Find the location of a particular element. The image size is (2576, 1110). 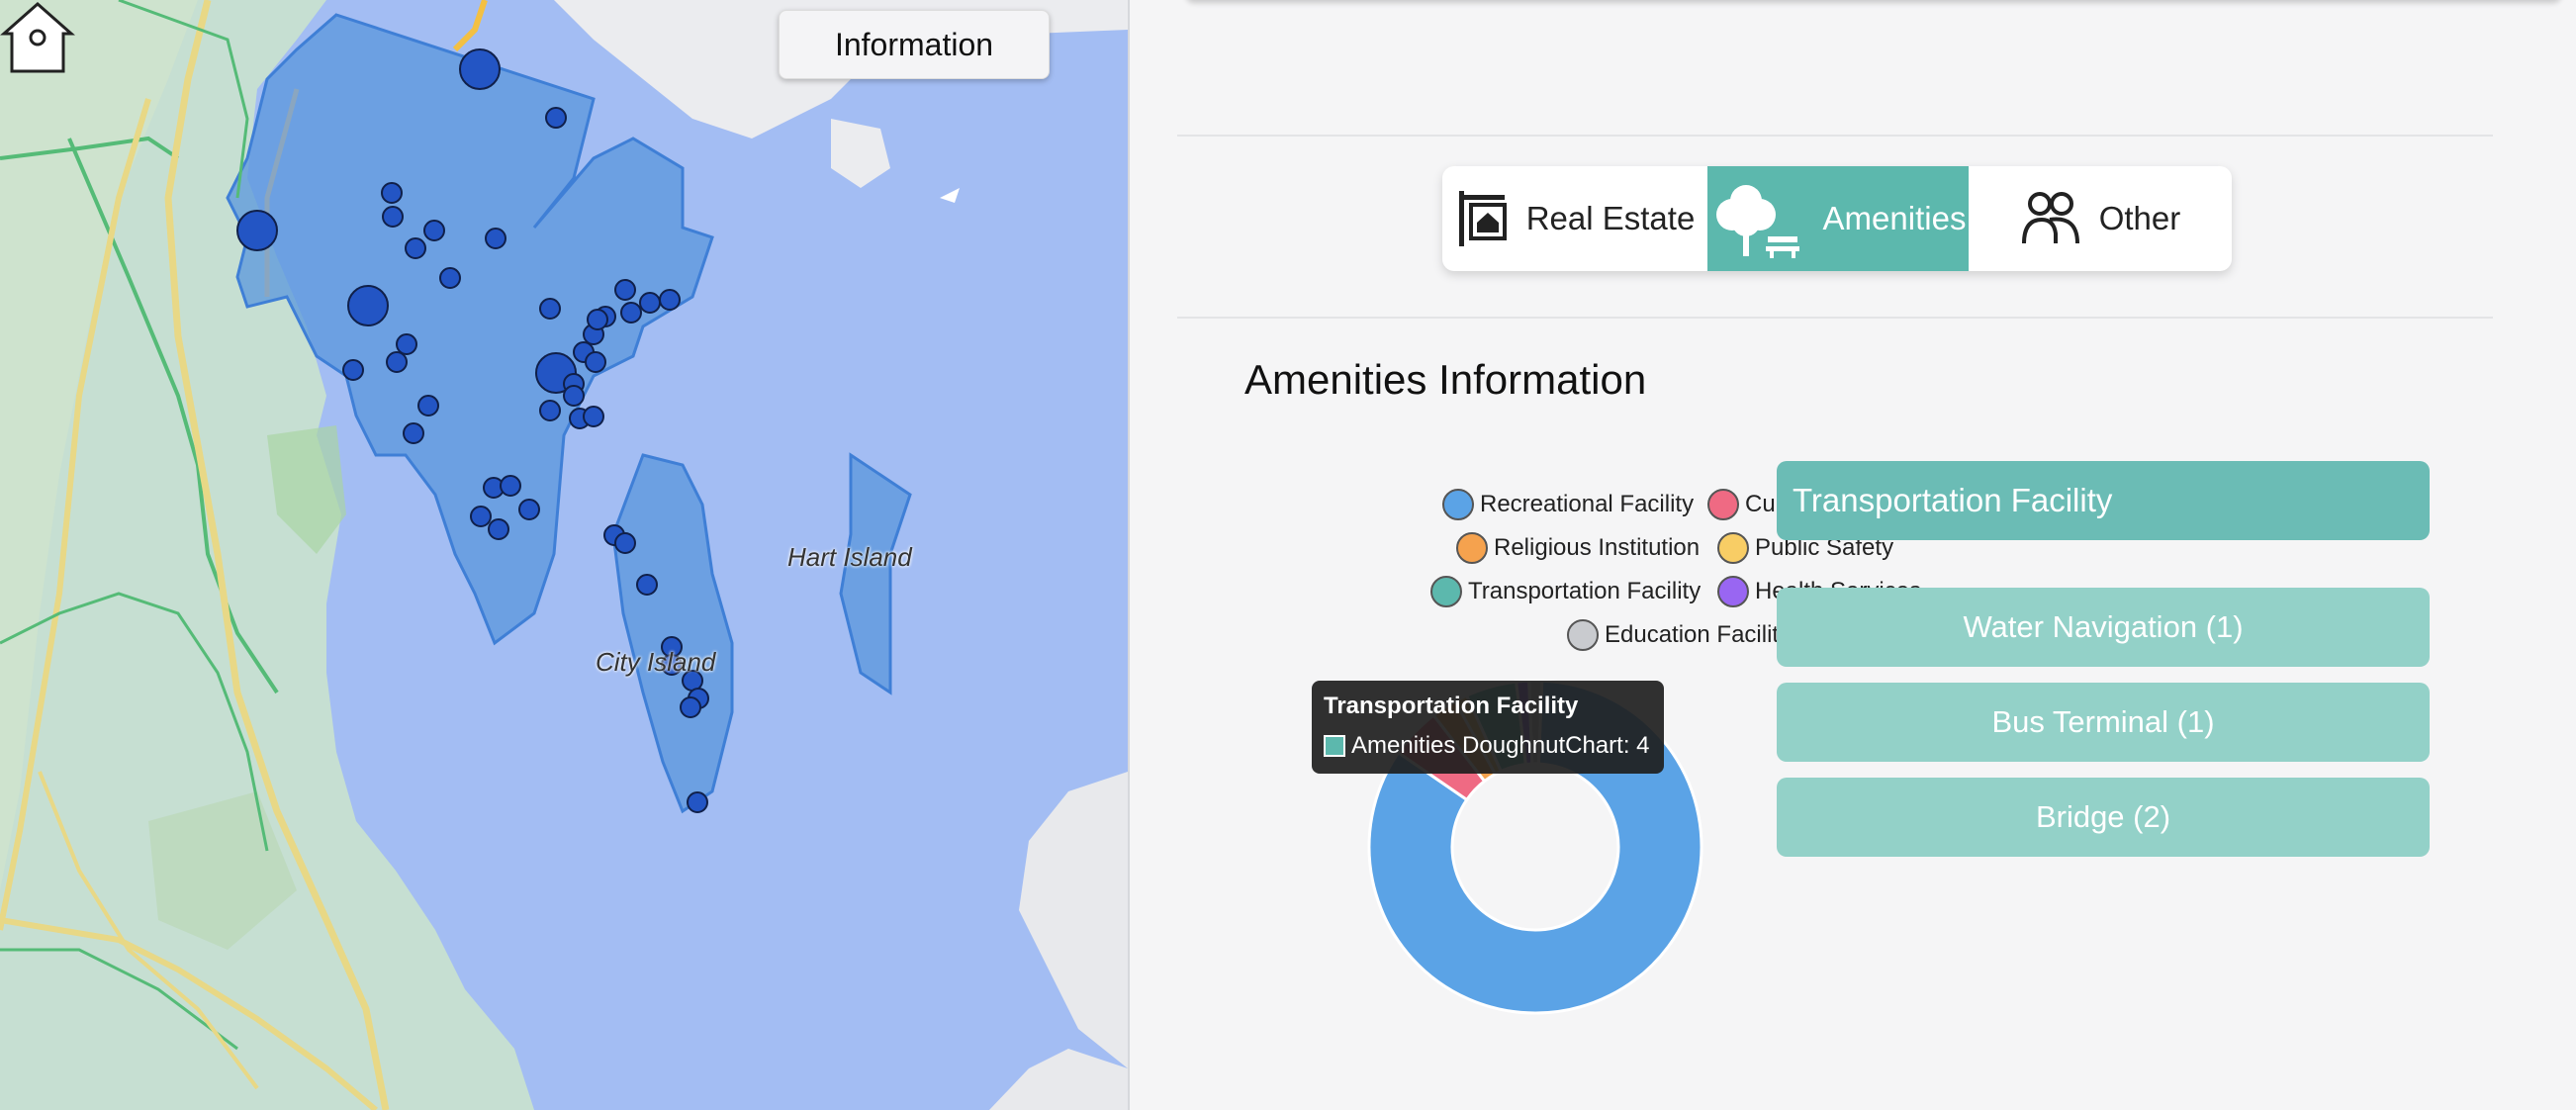

legend-item: Religious Institution is located at coordinates (1578, 548).